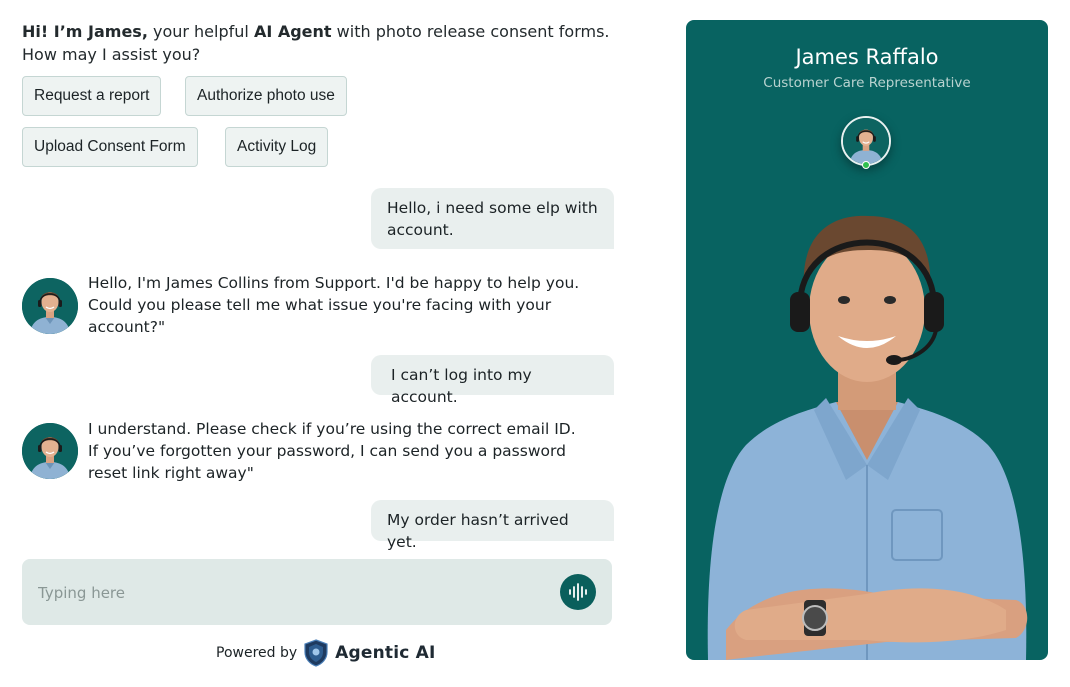 This screenshot has width=1070, height=687. I want to click on upload-consent-form-button: Upload Consent Form, so click(110, 147).